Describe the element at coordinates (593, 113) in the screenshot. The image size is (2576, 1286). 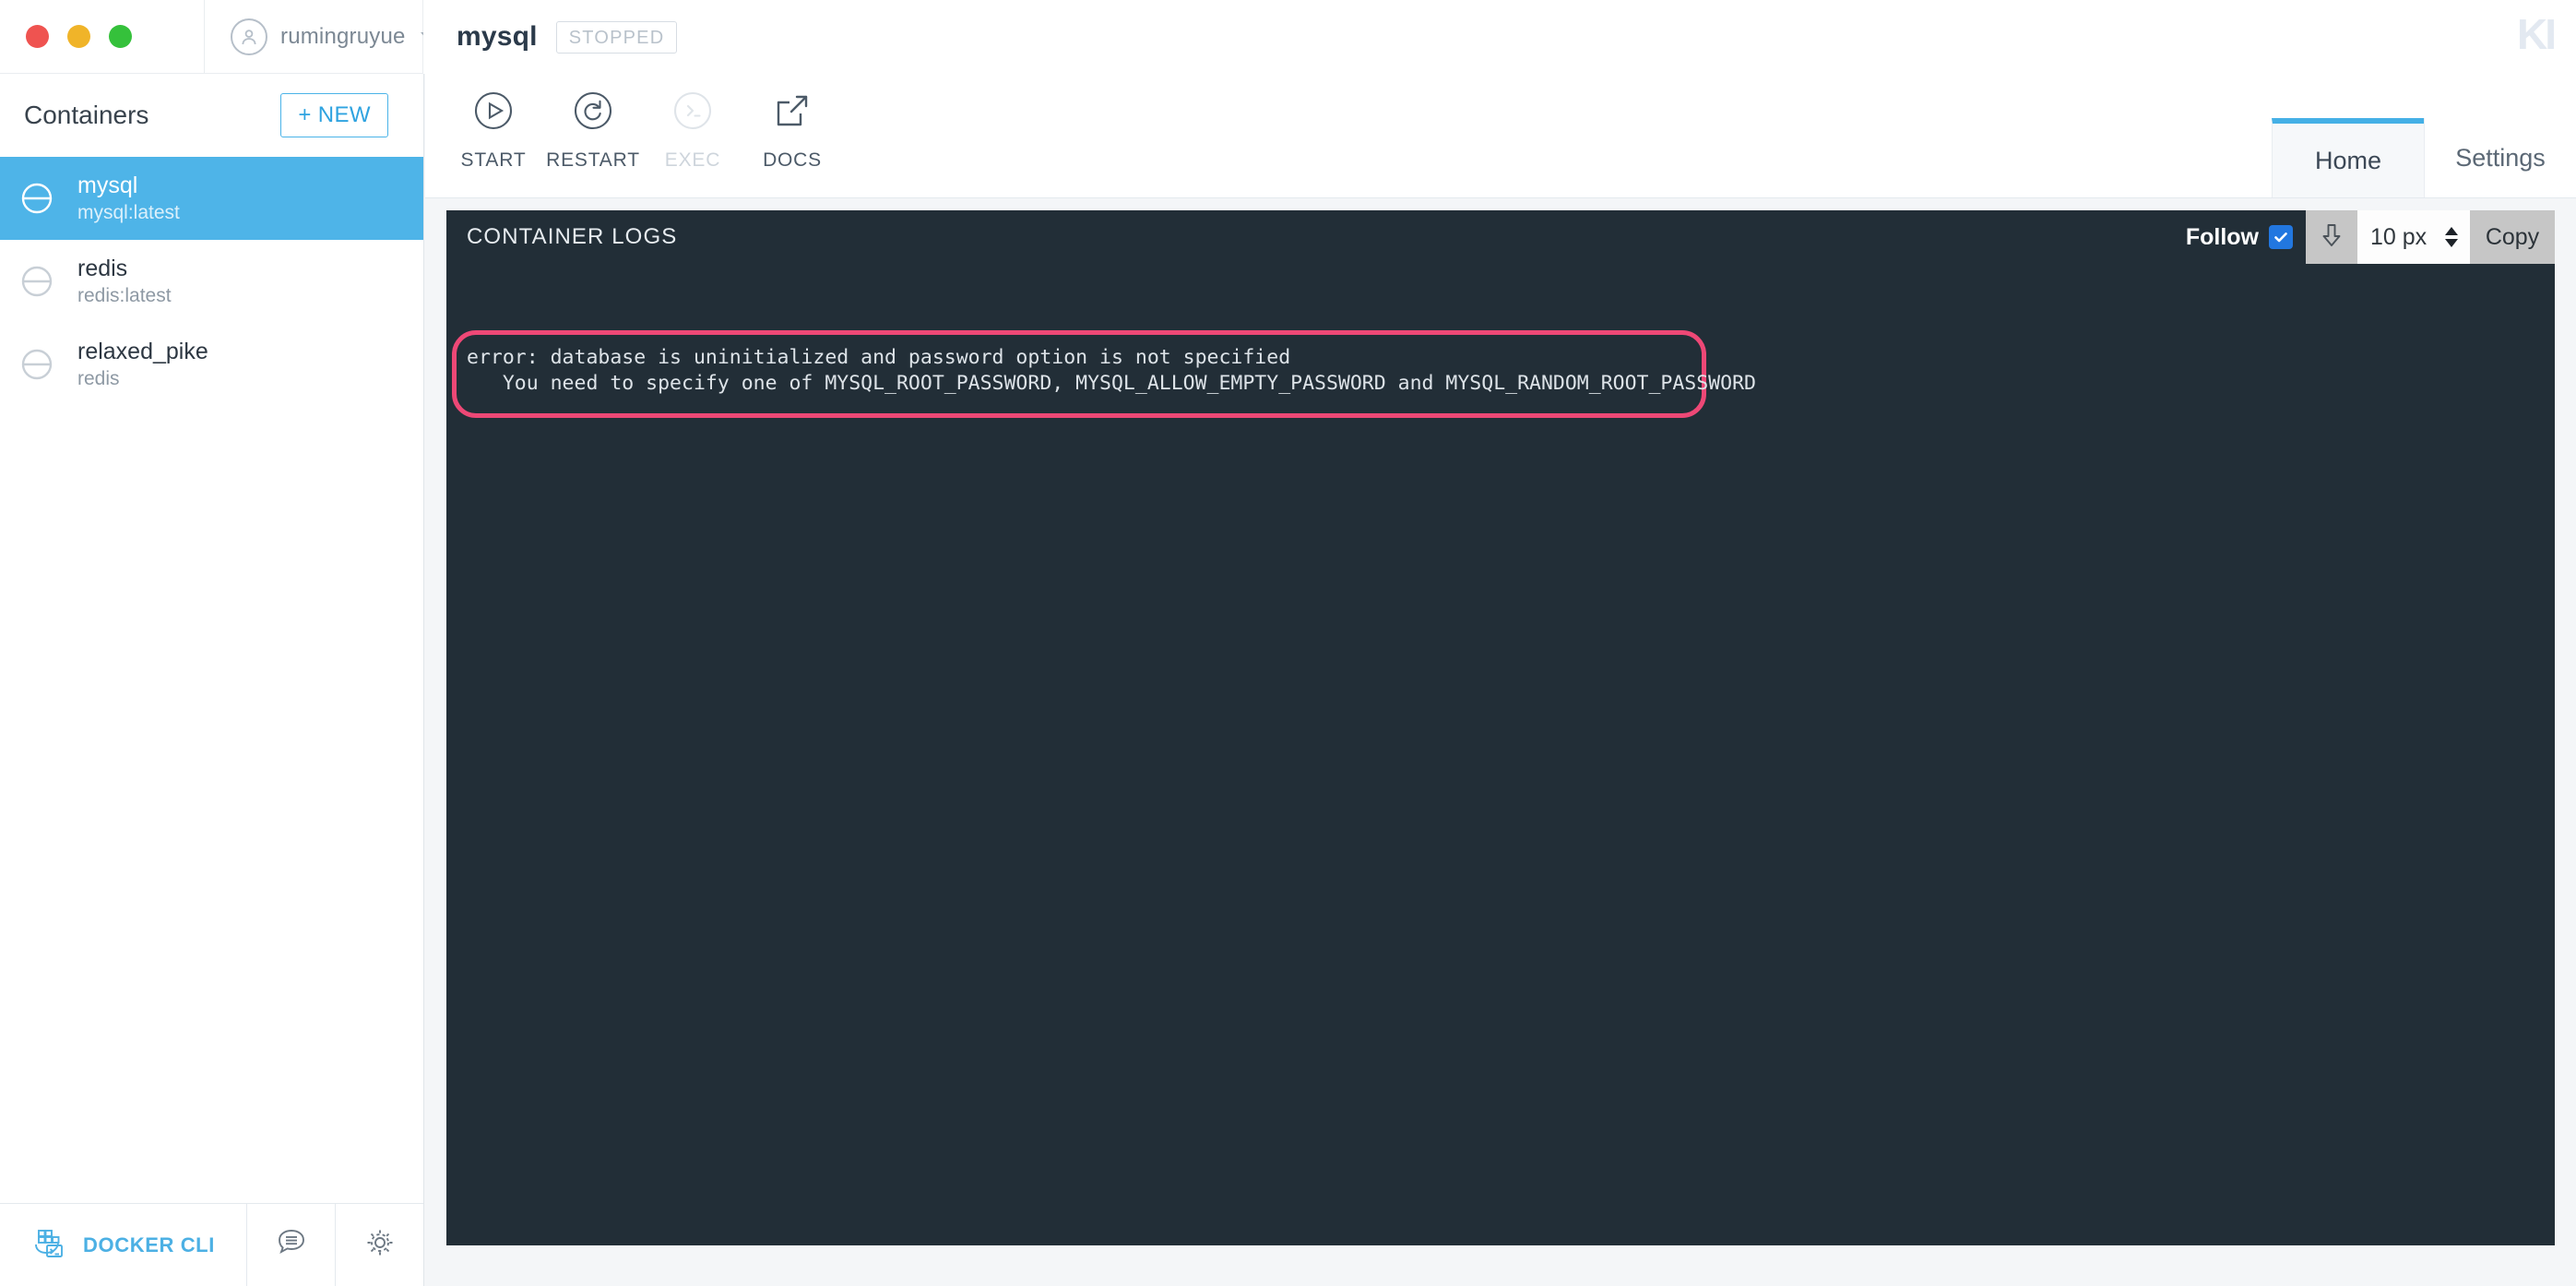
I see `restart-circle-icon` at that location.